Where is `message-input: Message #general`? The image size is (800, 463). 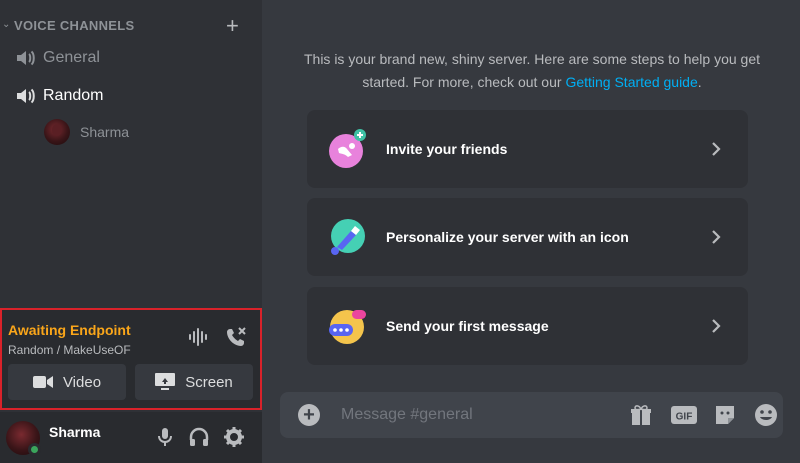 message-input: Message #general is located at coordinates (407, 415).